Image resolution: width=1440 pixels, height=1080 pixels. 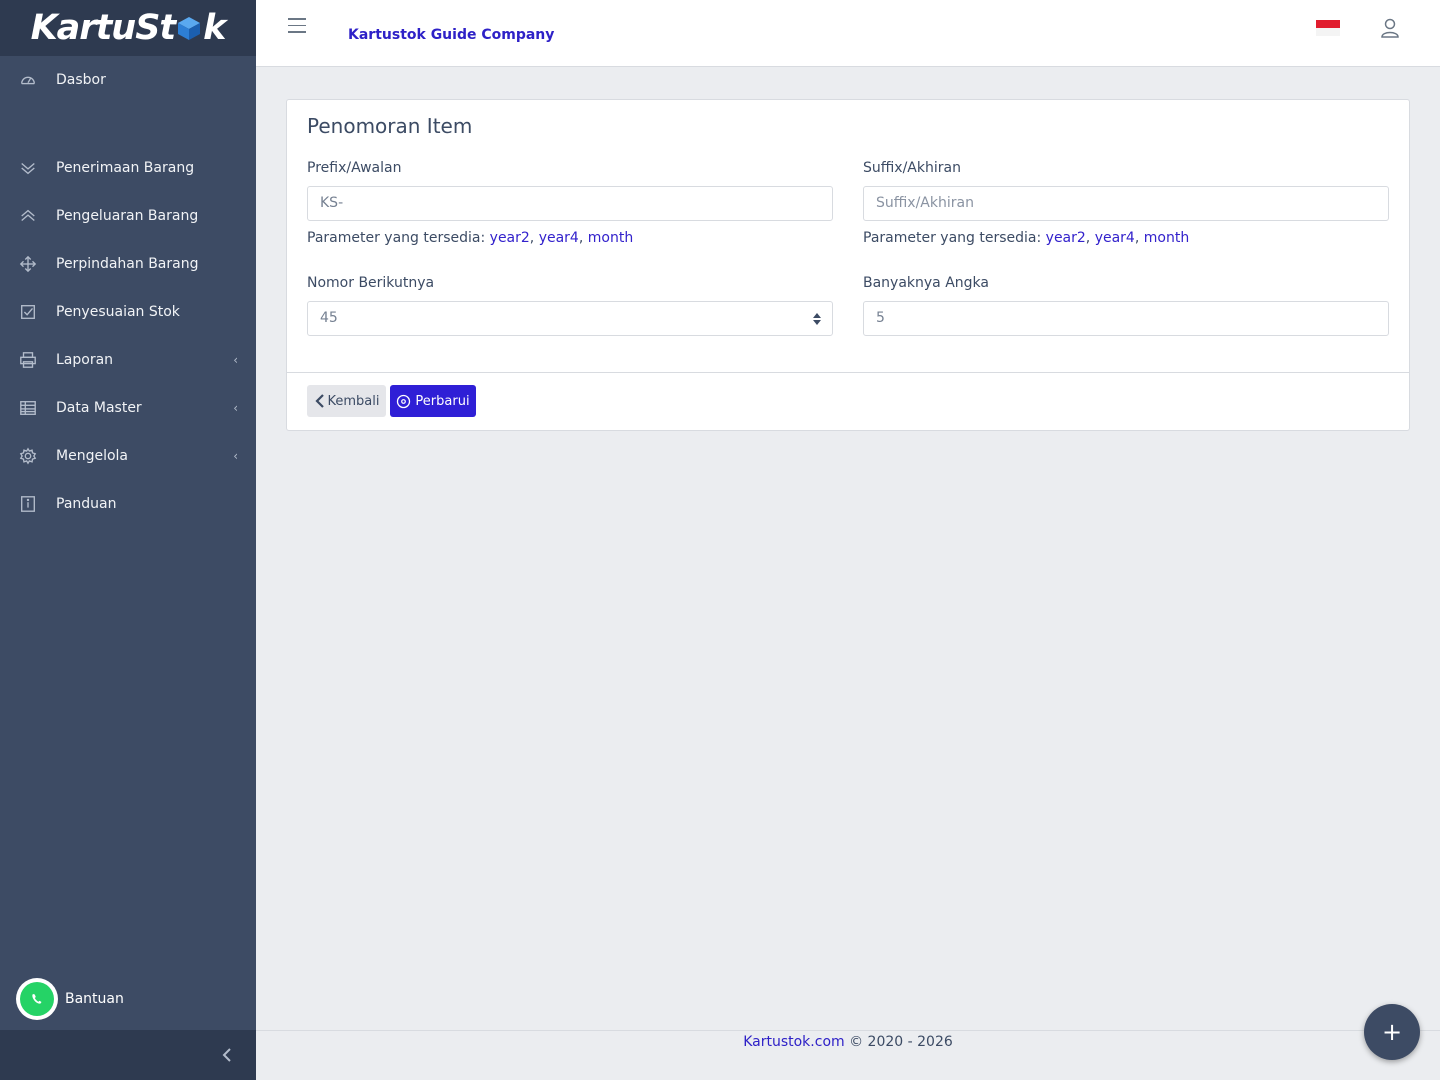 I want to click on back-button: Kembali, so click(x=346, y=401).